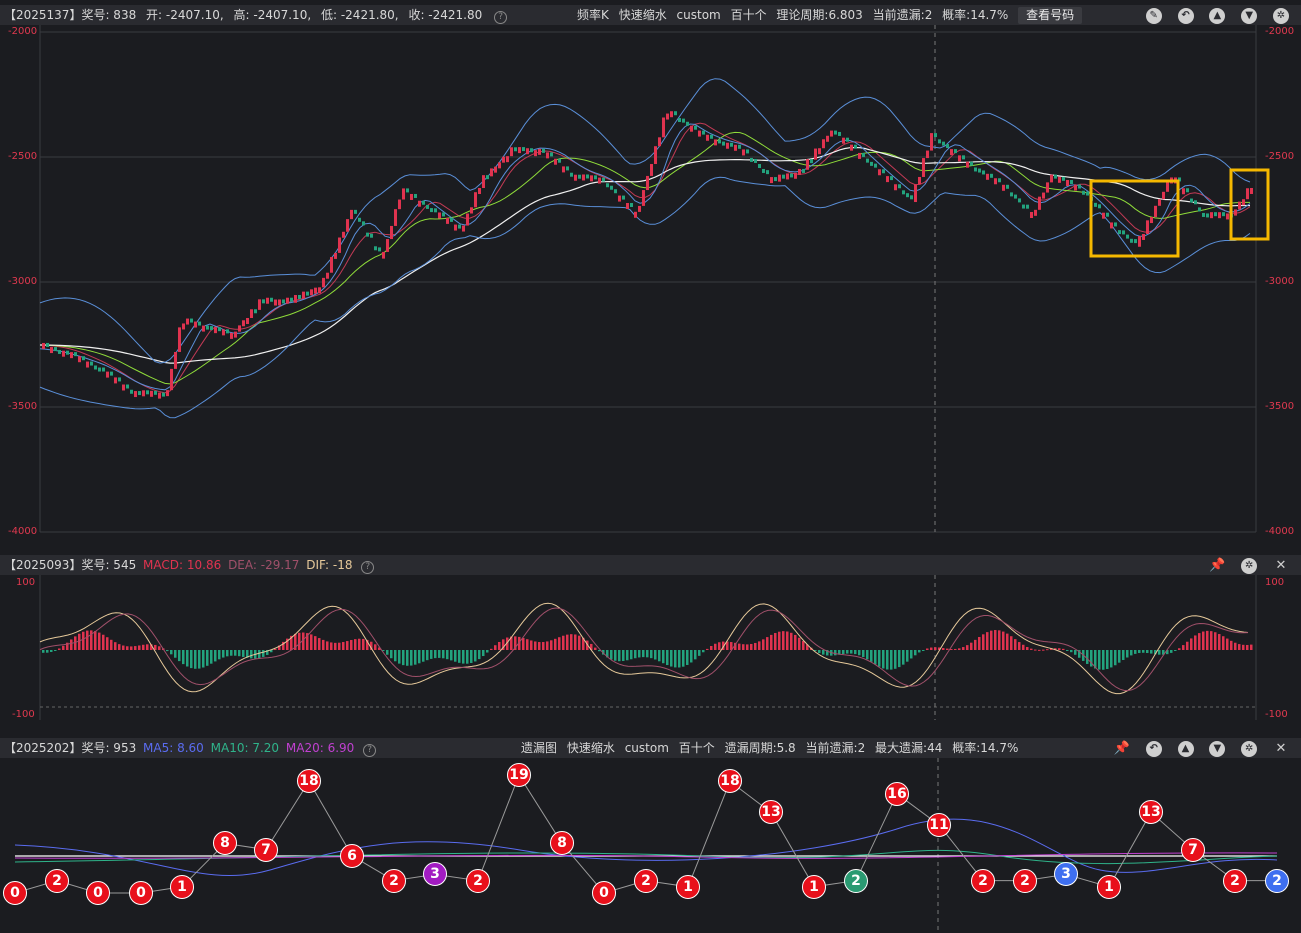 The height and width of the screenshot is (933, 1301). Describe the element at coordinates (352, 855) in the screenshot. I see `omission-node: 6` at that location.